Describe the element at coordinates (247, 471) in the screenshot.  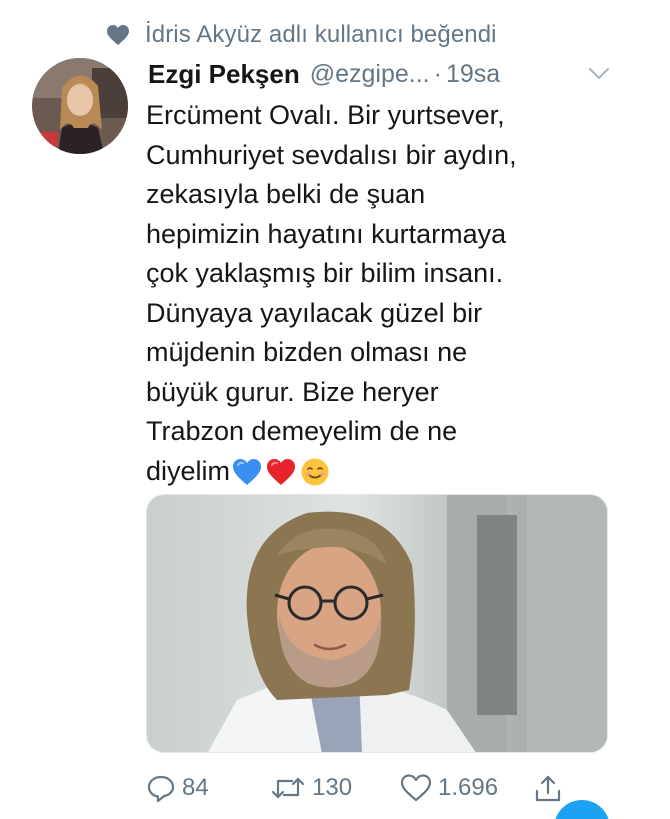
I see `blue-heart-emoji` at that location.